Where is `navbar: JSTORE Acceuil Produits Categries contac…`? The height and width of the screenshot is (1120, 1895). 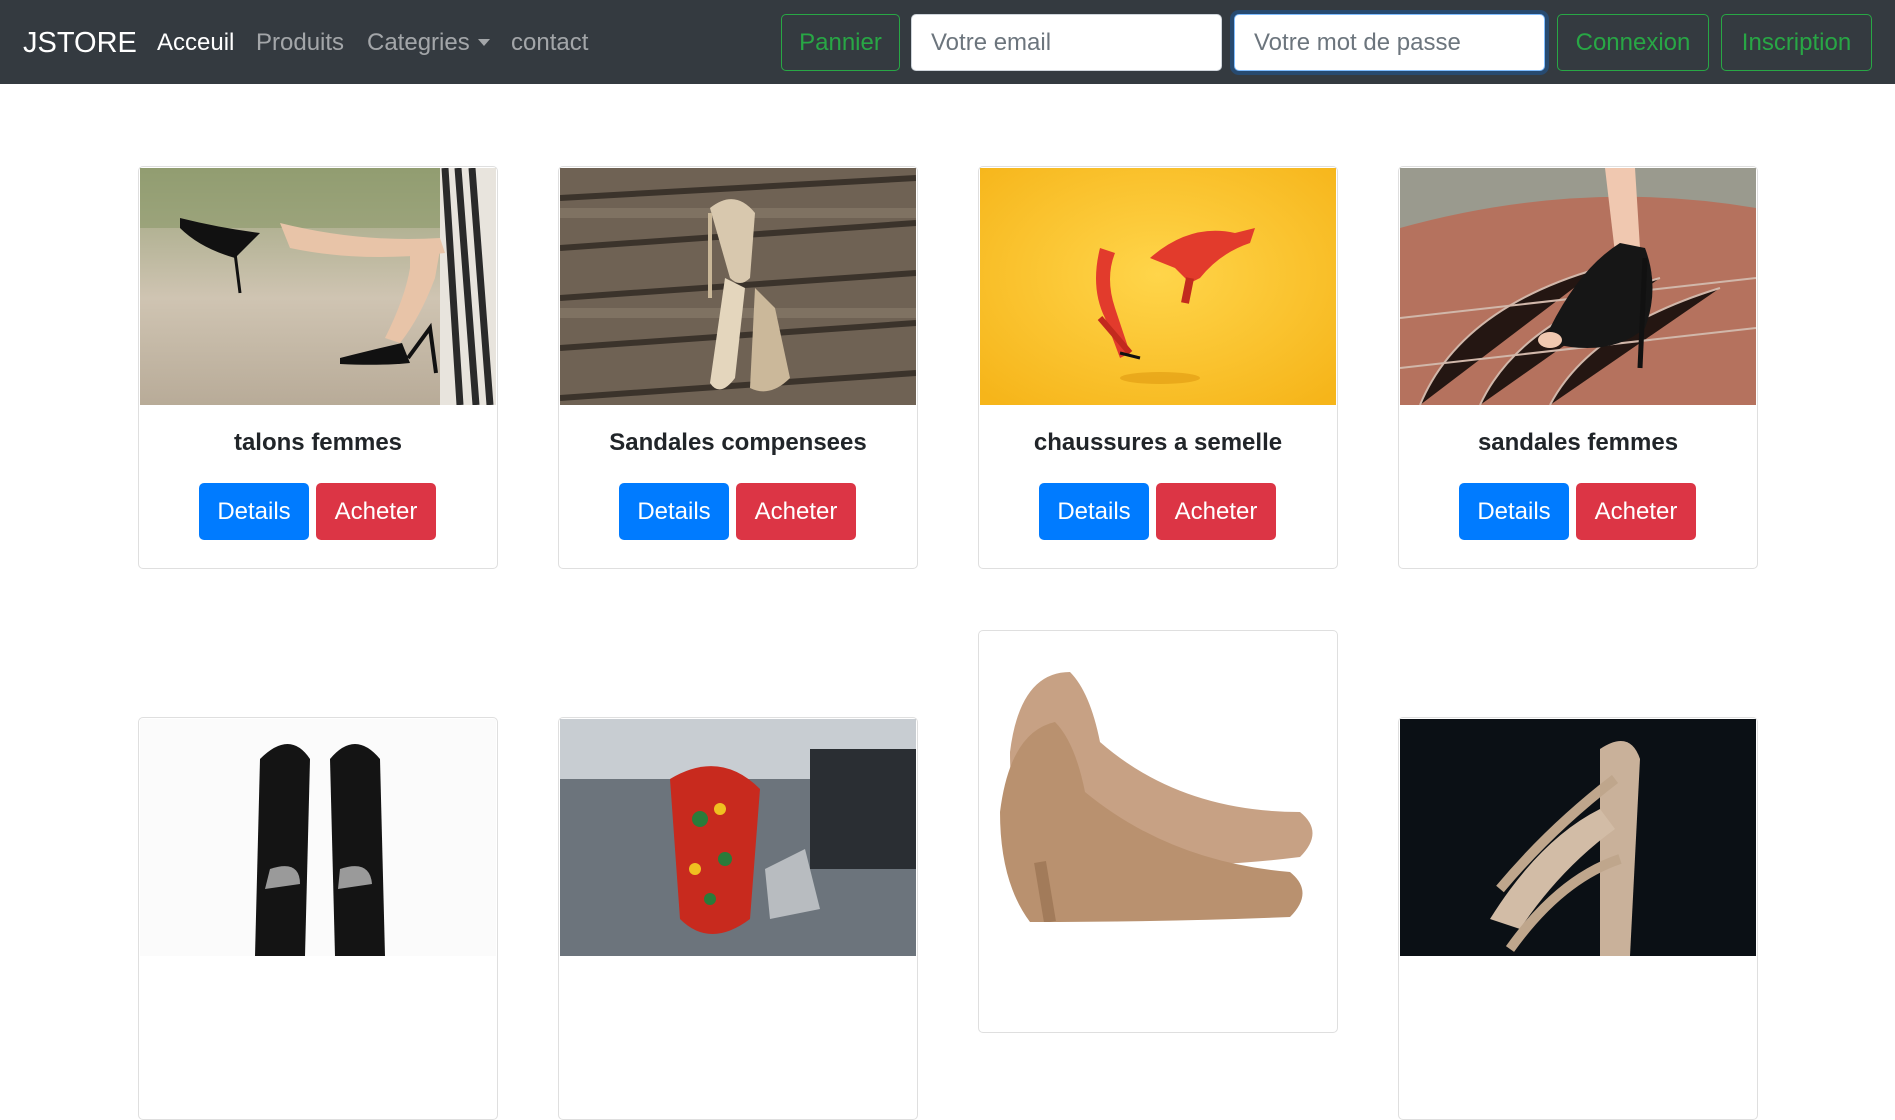 navbar: JSTORE Acceuil Produits Categries contac… is located at coordinates (947, 42).